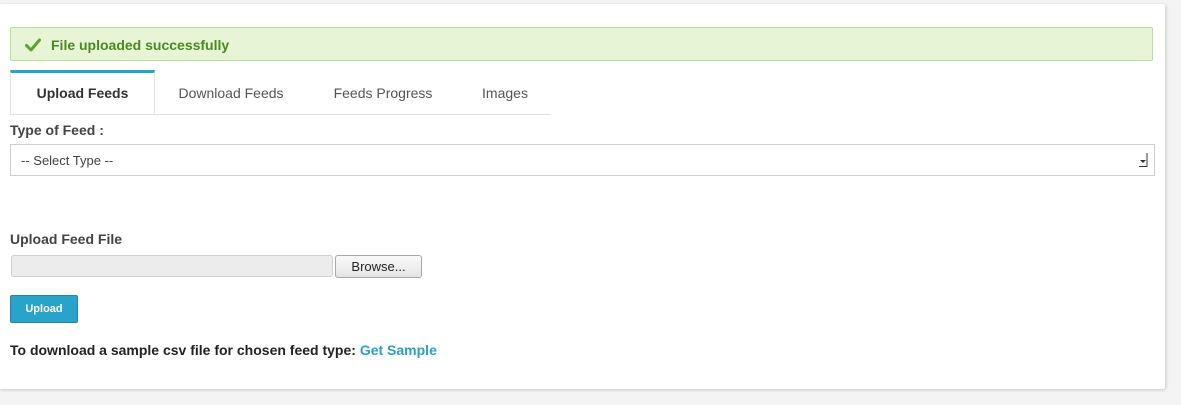  What do you see at coordinates (1143, 160) in the screenshot?
I see `dropdown-arrow-icon` at bounding box center [1143, 160].